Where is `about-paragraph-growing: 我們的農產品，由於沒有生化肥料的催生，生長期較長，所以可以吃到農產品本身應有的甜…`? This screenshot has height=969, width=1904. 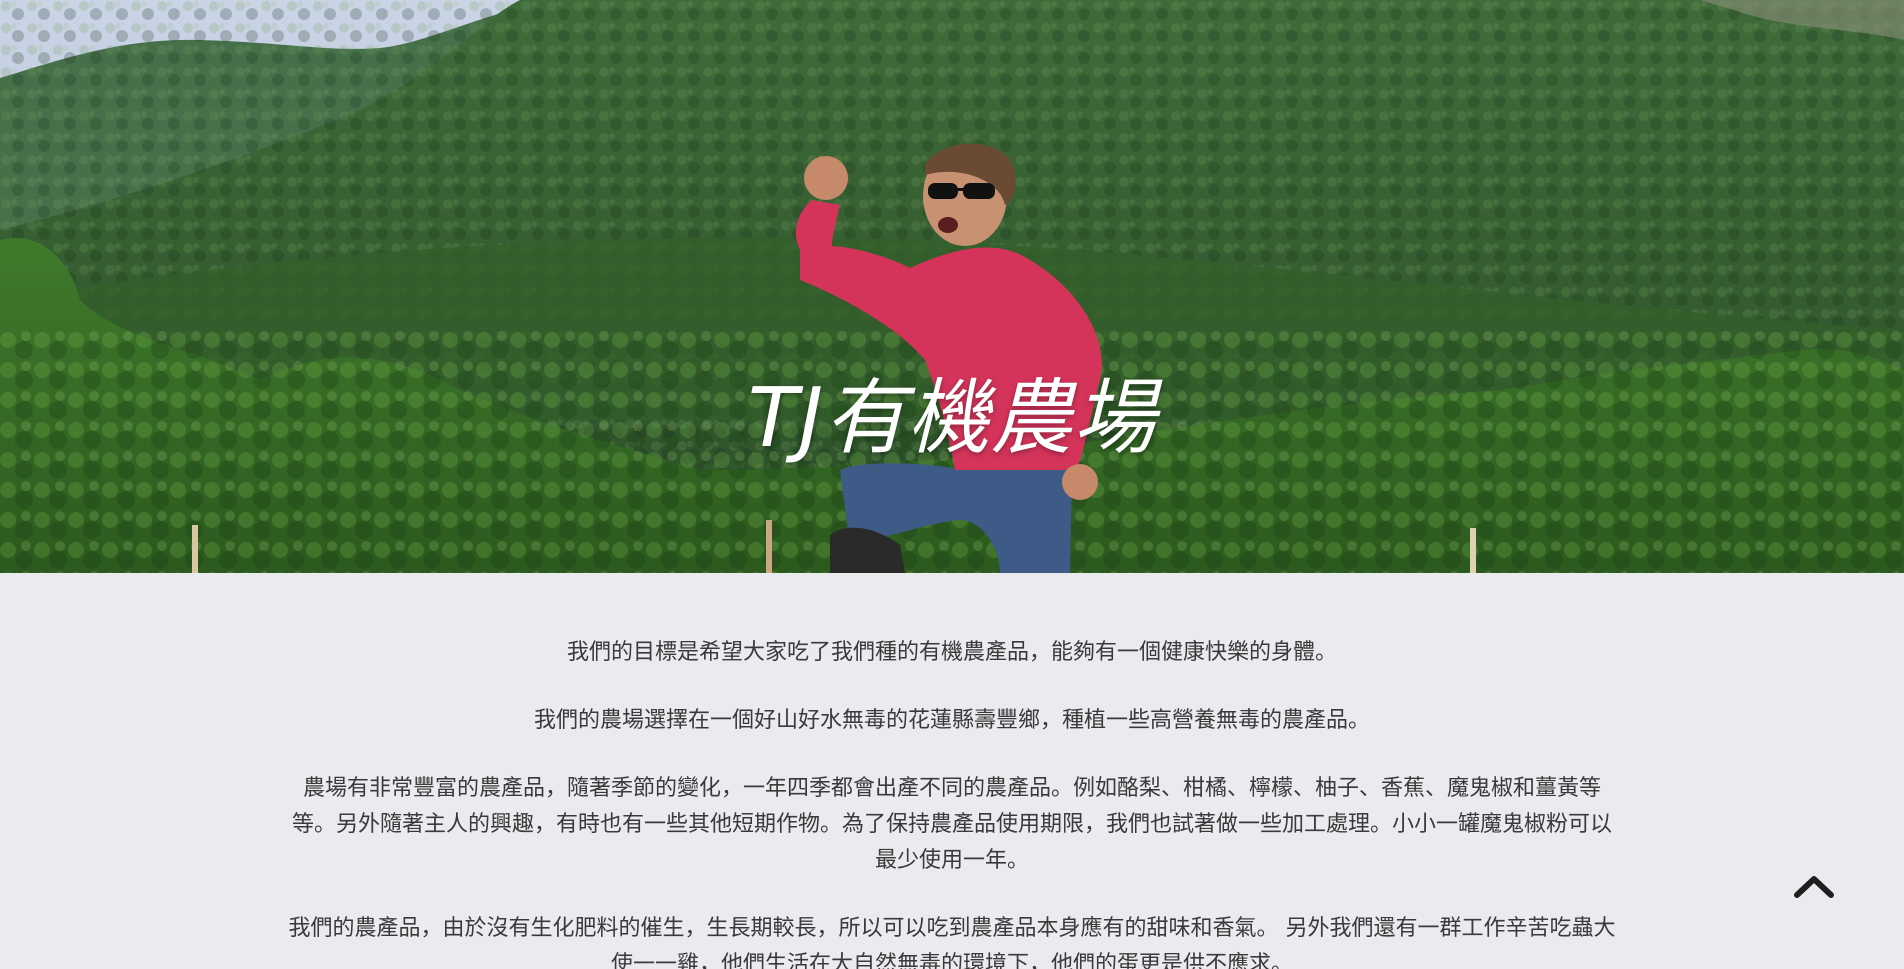 about-paragraph-growing: 我們的農產品，由於沒有生化肥料的催生，生長期較長，所以可以吃到農產品本身應有的甜… is located at coordinates (952, 942).